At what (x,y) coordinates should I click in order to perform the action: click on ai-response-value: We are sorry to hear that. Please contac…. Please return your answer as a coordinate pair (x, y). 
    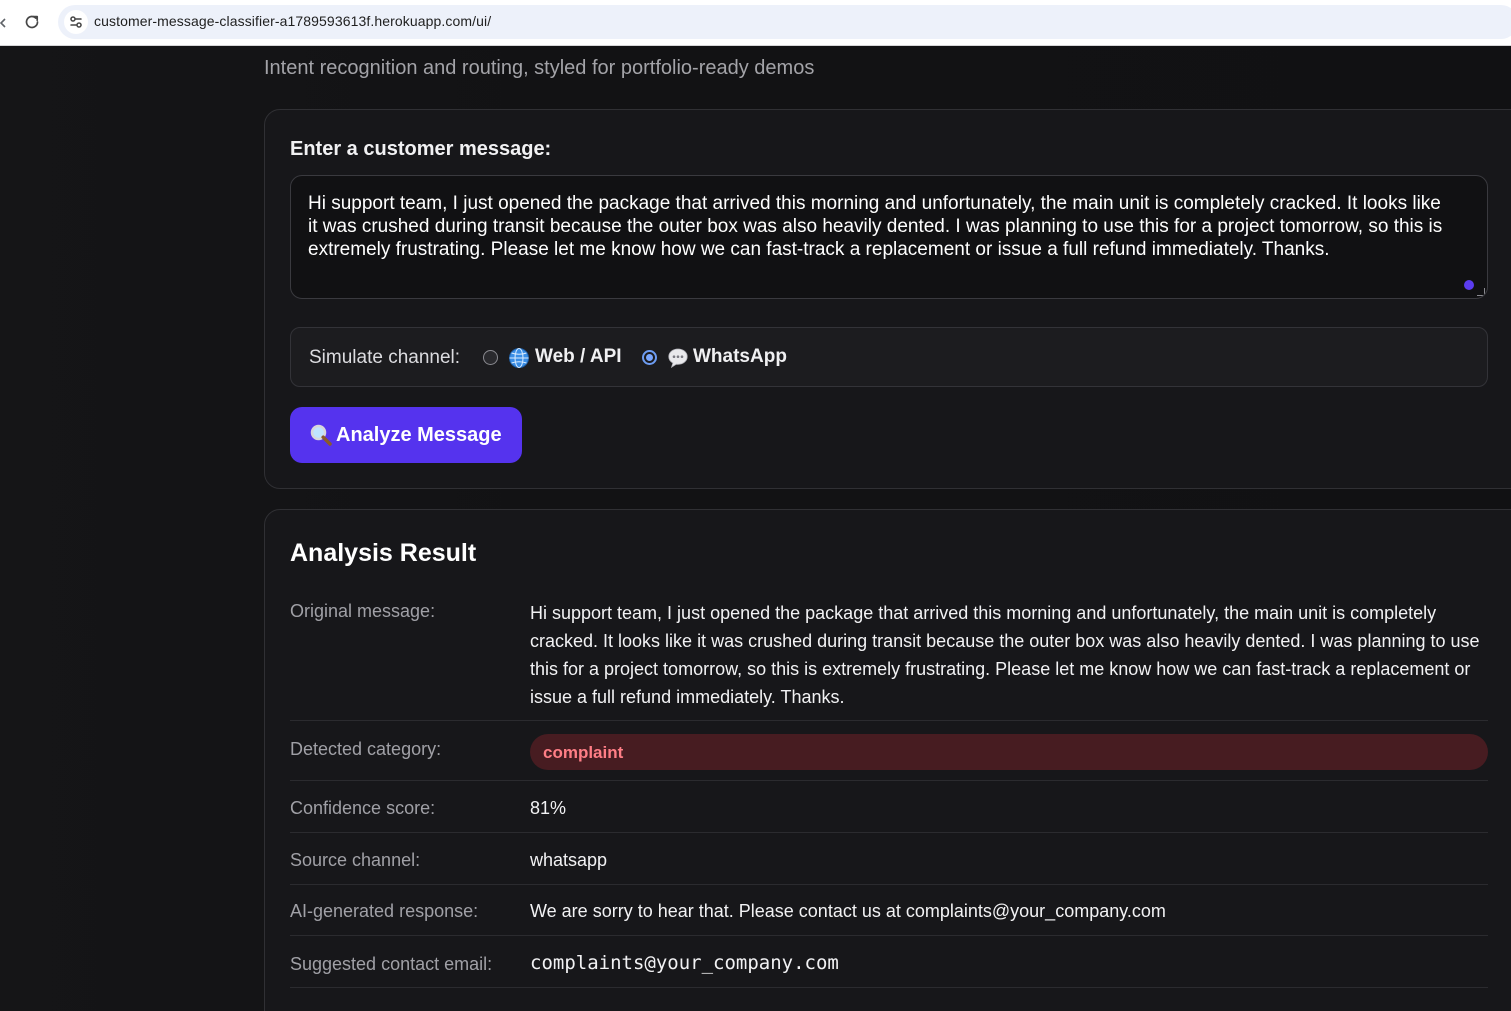
    Looking at the image, I should click on (848, 911).